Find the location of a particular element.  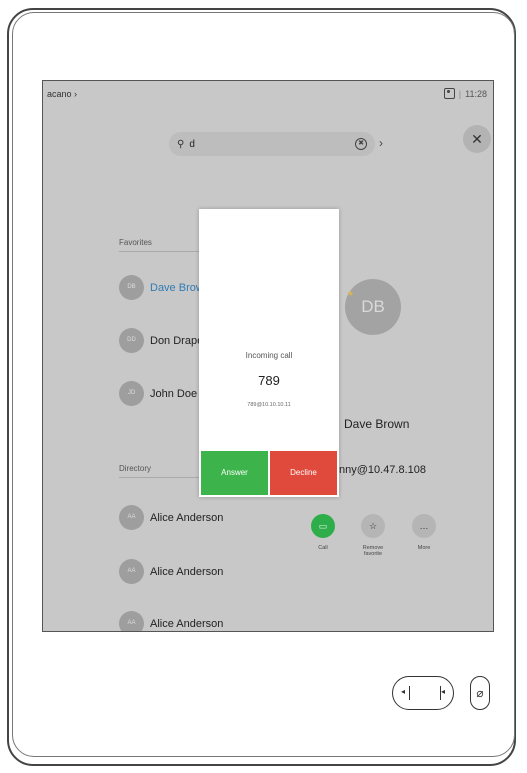

favorite-item-john-doe: JD John Doe is located at coordinates (158, 393).